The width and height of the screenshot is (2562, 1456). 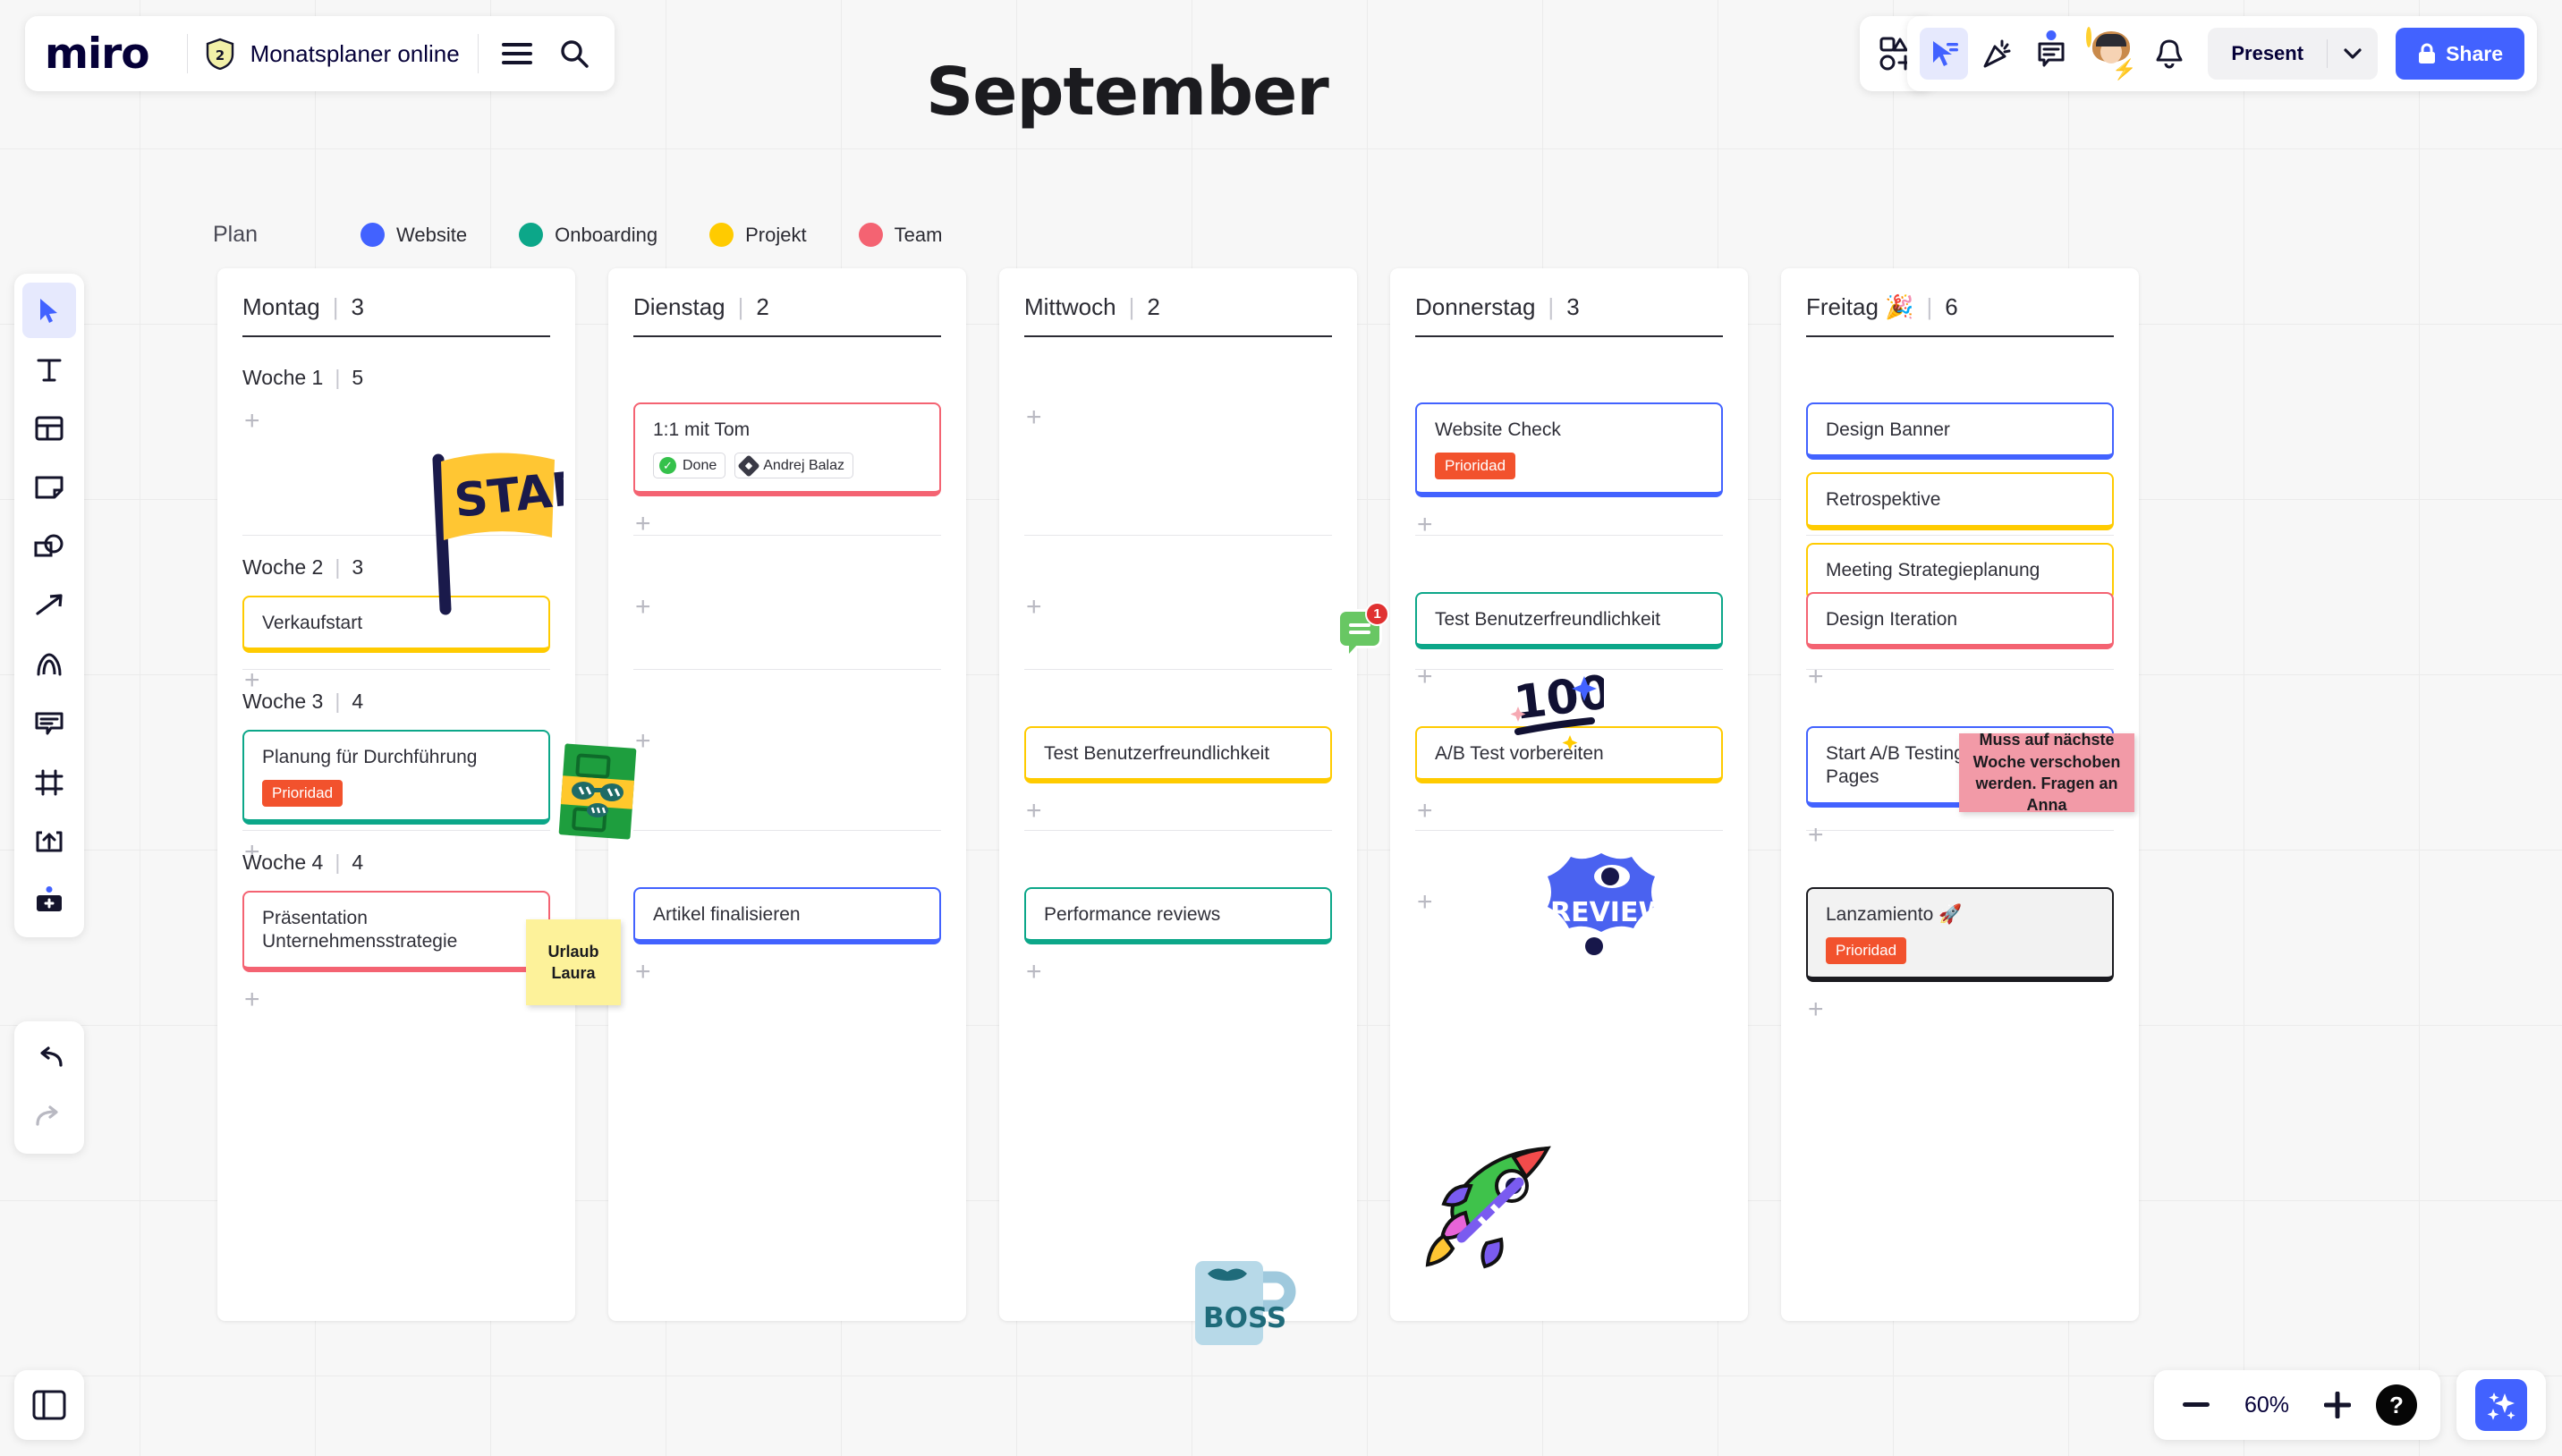 I want to click on task-card: Performance reviews, so click(x=1178, y=916).